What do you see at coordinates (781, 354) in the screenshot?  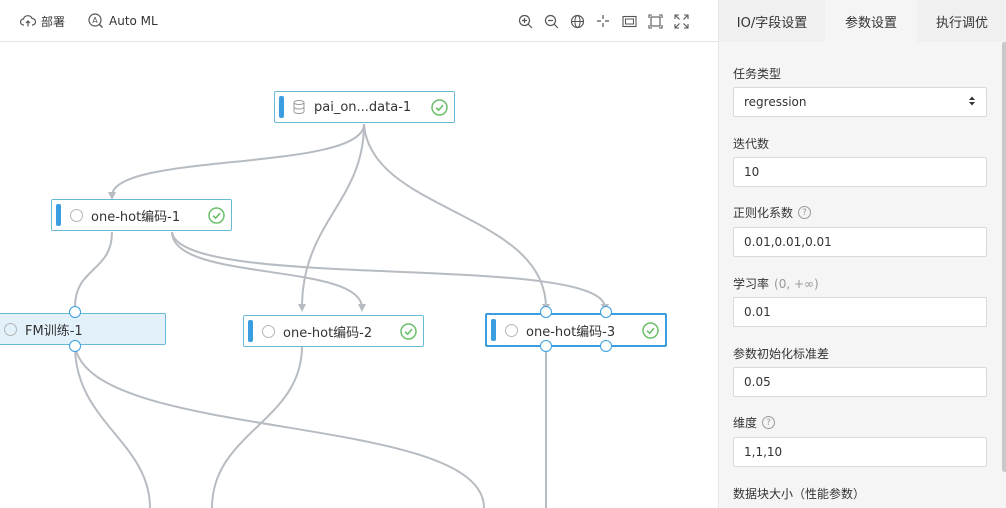 I see `field-label-init-stddev: 参数初始化标准差` at bounding box center [781, 354].